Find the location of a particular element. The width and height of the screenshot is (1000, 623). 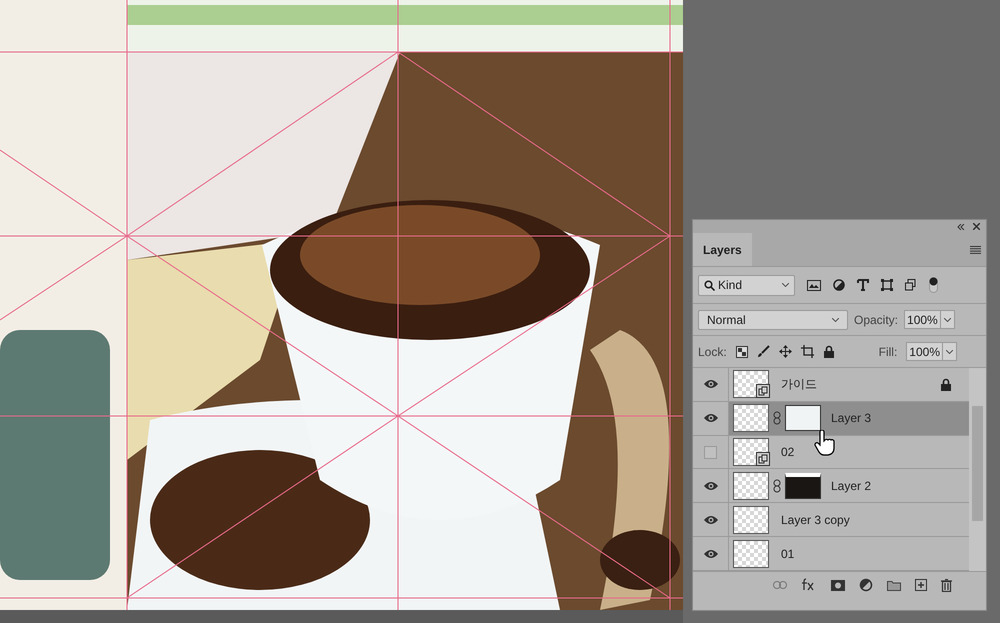

layer-row: Layer 3 is located at coordinates (831, 419).